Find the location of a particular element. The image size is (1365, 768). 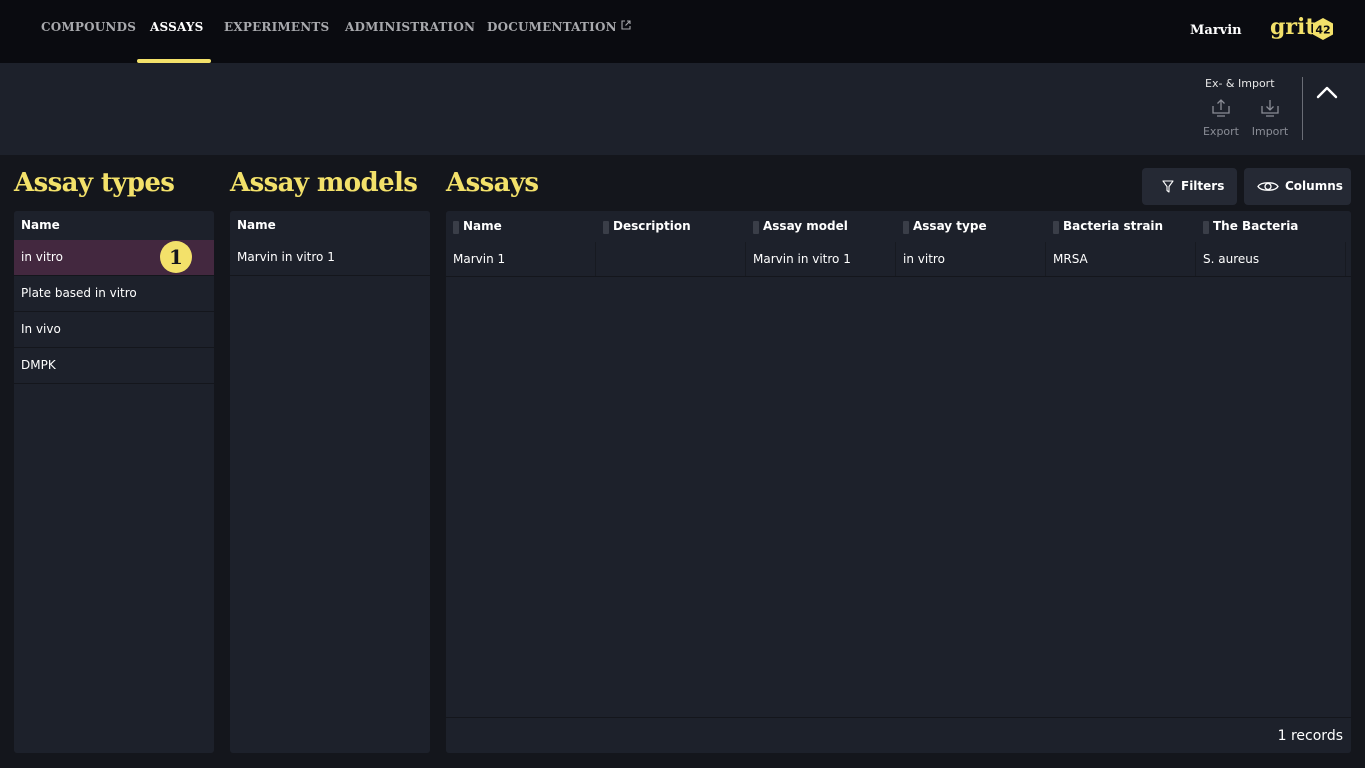

nav-administration: ADMINISTRATION is located at coordinates (410, 41).